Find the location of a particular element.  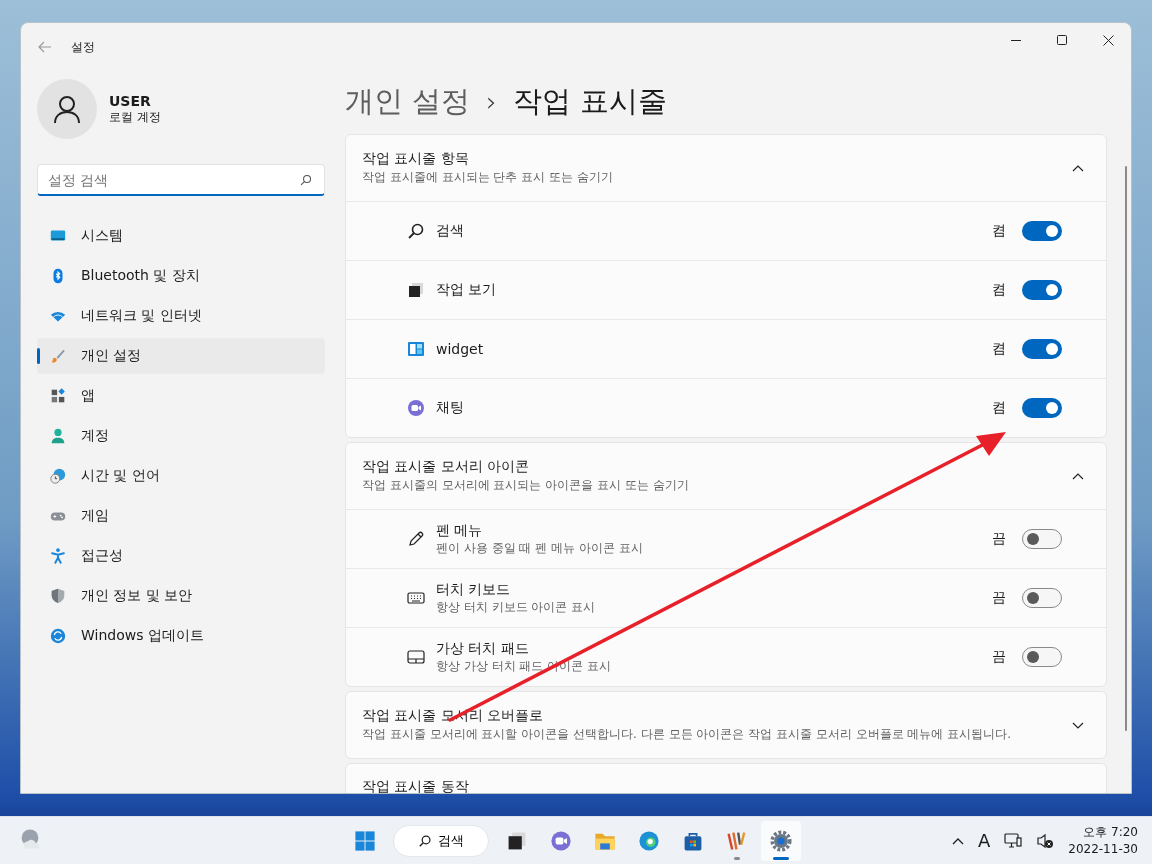

arrow-left-icon is located at coordinates (45, 47).